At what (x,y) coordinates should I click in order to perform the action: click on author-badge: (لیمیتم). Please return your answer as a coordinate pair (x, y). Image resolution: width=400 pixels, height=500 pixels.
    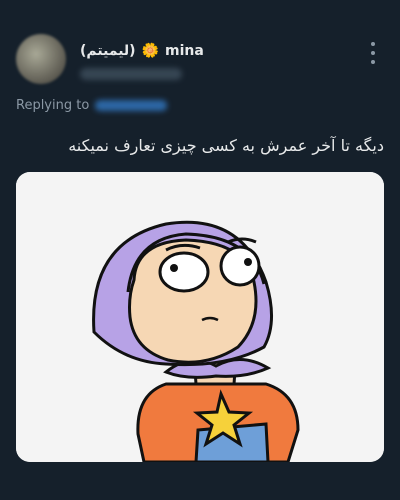
    Looking at the image, I should click on (108, 51).